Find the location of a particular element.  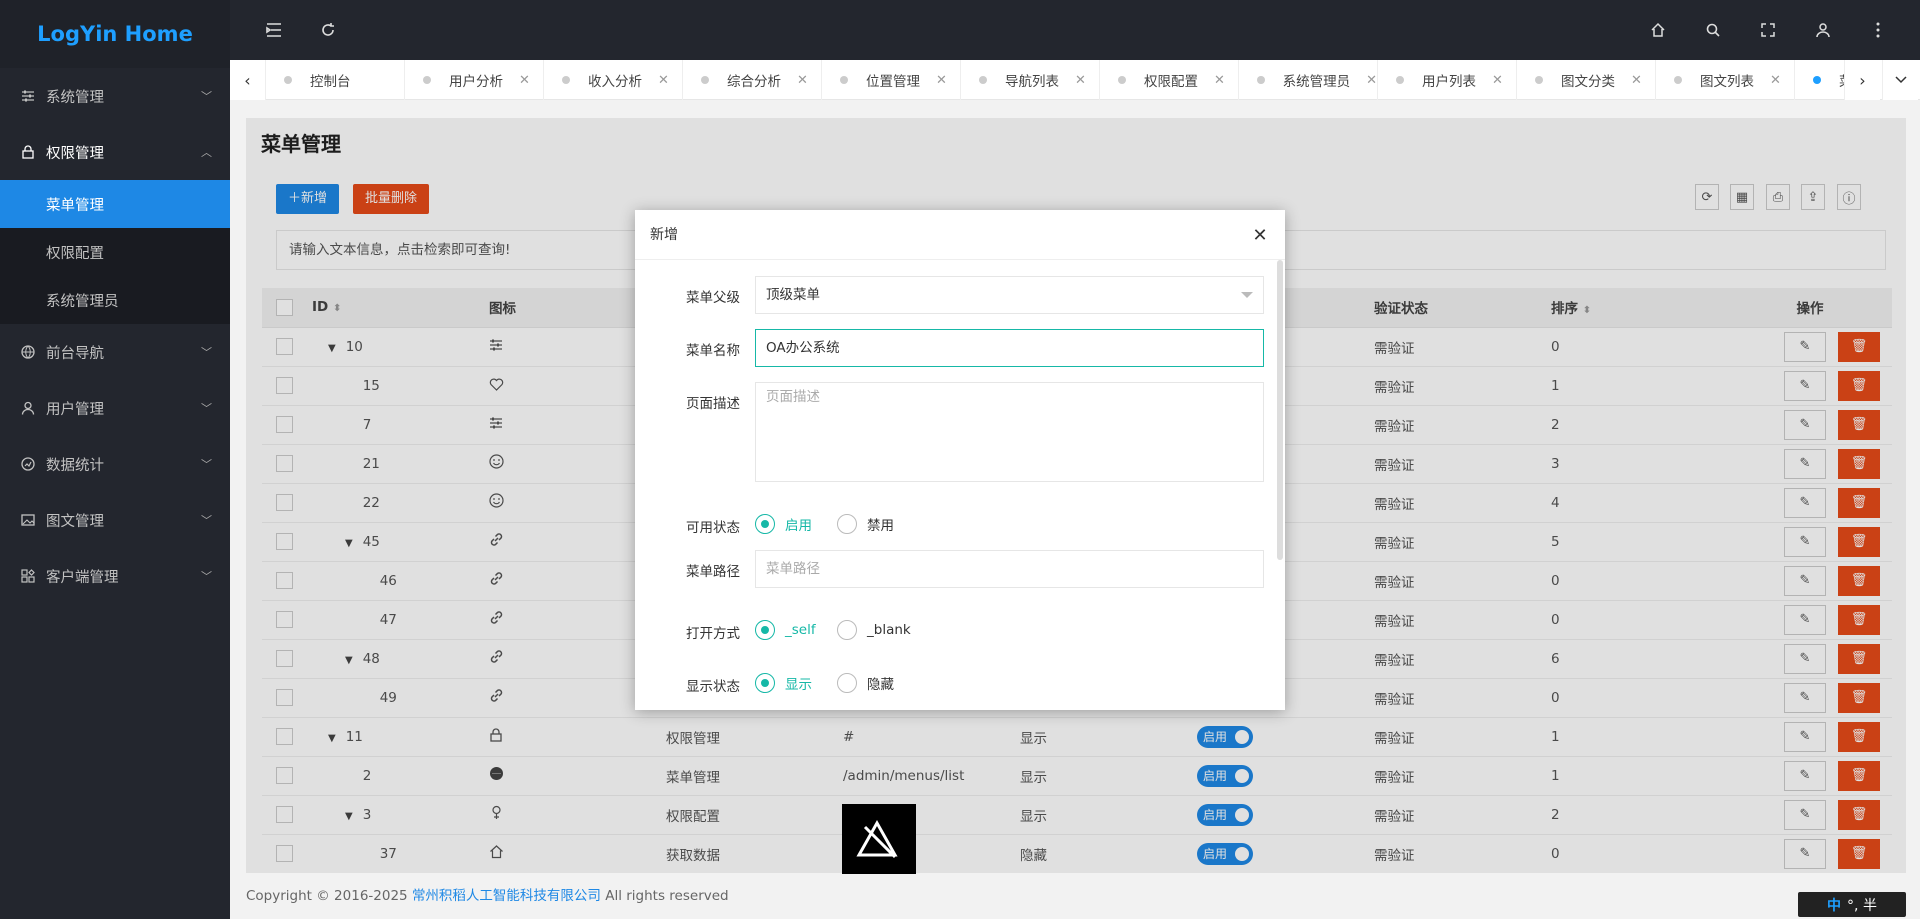

open-blank-radio: _blank is located at coordinates (874, 630).